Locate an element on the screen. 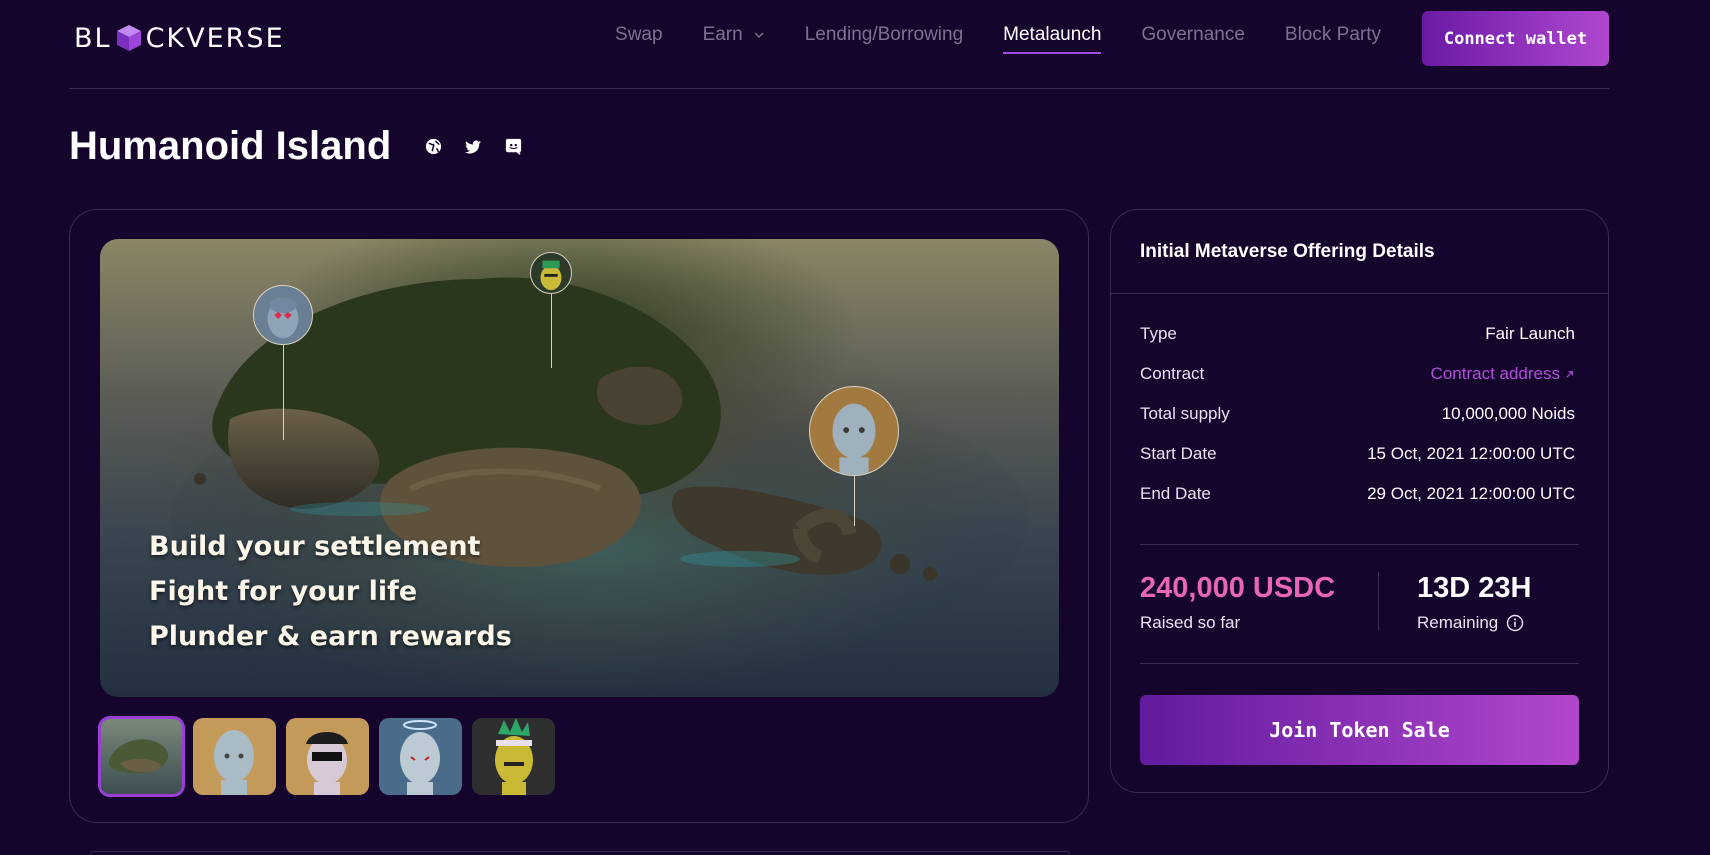 The height and width of the screenshot is (855, 1710). social-links is located at coordinates (473, 147).